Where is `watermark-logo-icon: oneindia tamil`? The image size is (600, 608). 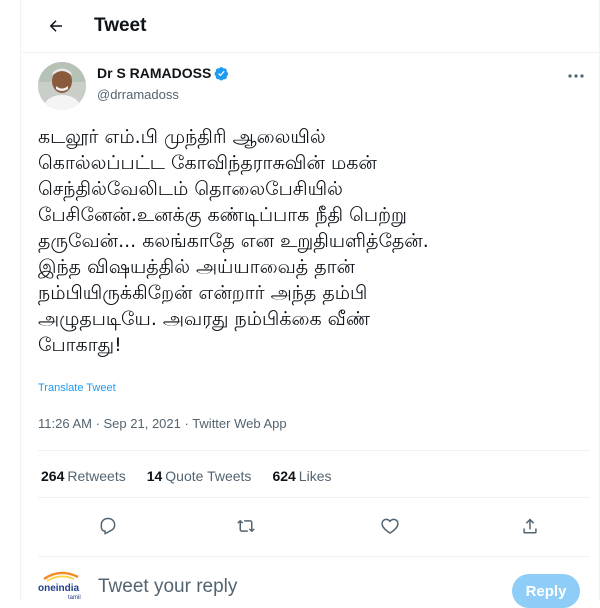 watermark-logo-icon: oneindia tamil is located at coordinates (59, 585).